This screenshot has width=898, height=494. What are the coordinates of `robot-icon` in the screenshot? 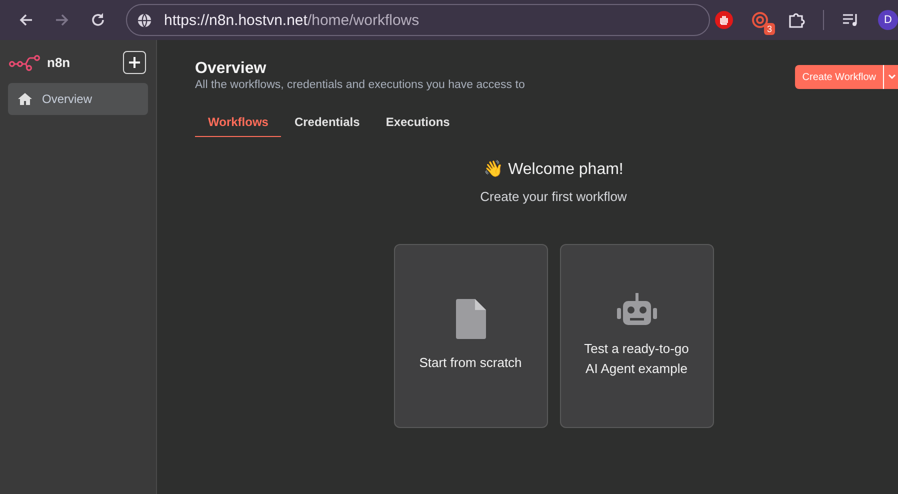 It's located at (636, 309).